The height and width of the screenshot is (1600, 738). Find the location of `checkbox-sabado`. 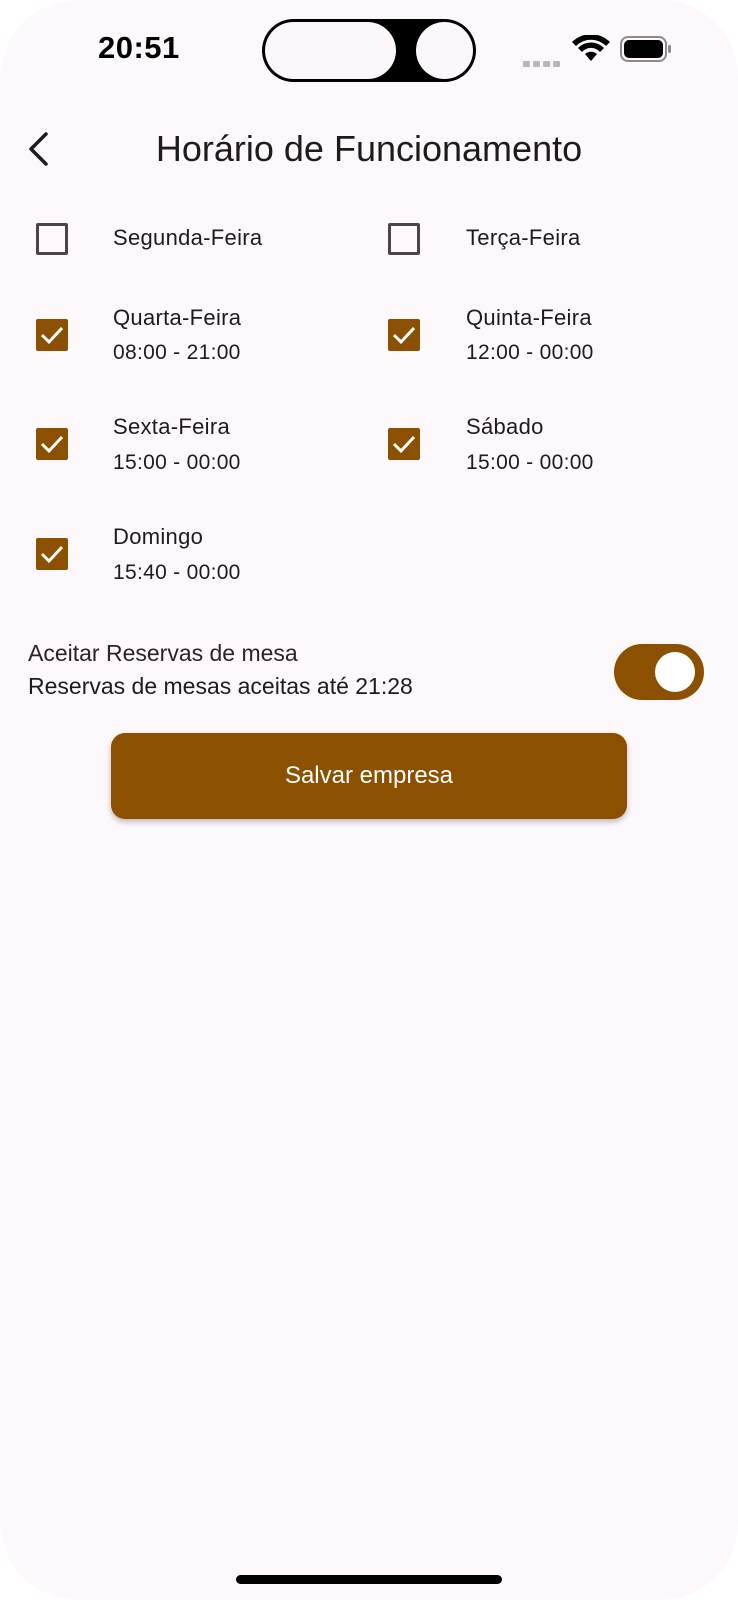

checkbox-sabado is located at coordinates (404, 444).